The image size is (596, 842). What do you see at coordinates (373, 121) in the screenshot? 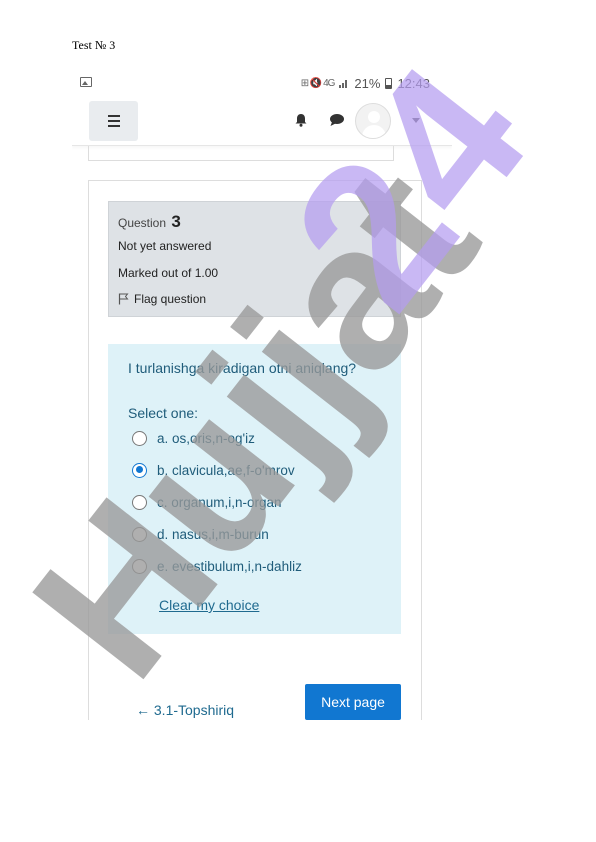
I see `user-avatar-icon` at bounding box center [373, 121].